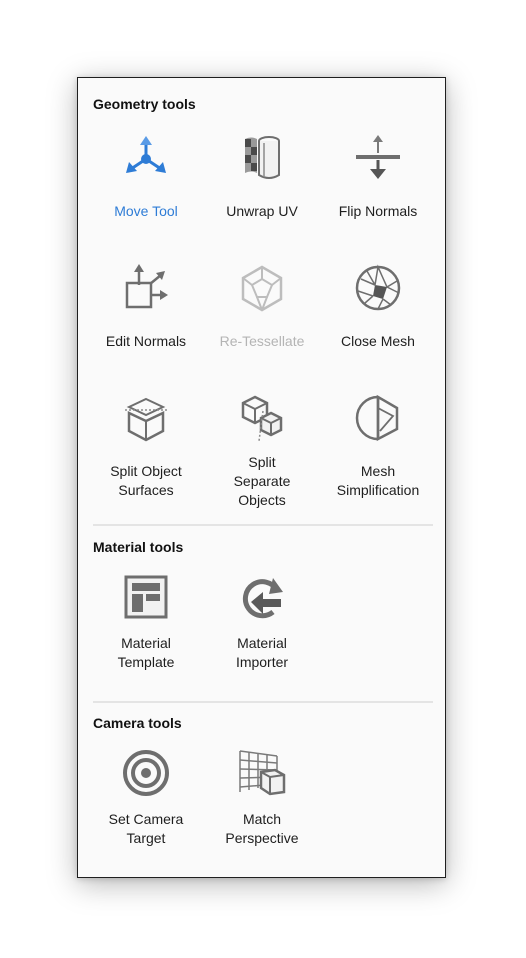  What do you see at coordinates (378, 288) in the screenshot?
I see `close-mesh-icon` at bounding box center [378, 288].